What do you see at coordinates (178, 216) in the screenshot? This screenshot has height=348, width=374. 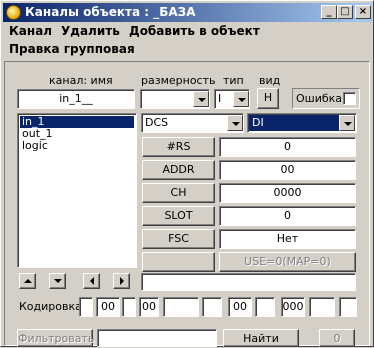 I see `slot-button: SLOT` at bounding box center [178, 216].